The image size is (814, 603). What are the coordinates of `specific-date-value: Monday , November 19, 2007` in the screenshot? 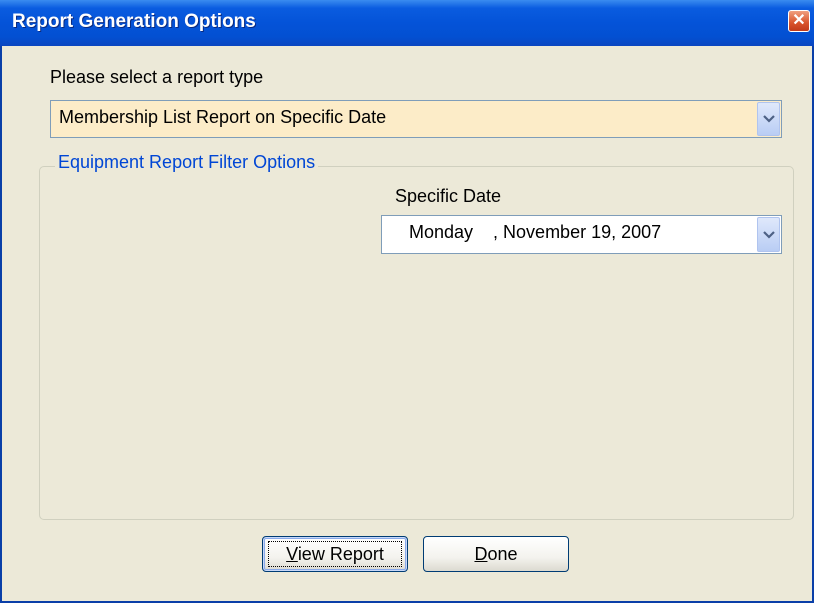 It's located at (535, 232).